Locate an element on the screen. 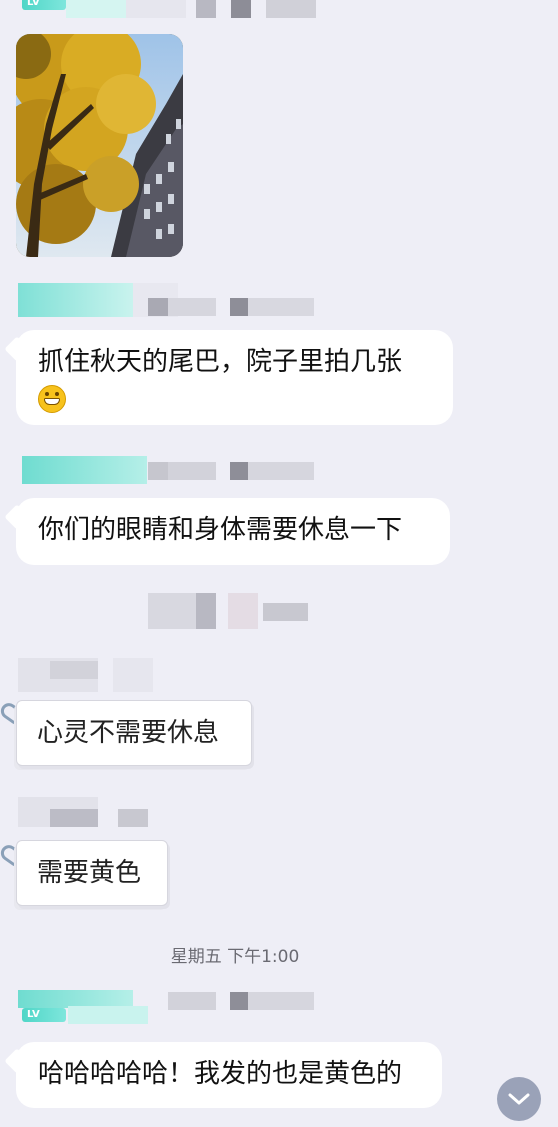  scroll-to-bottom-button is located at coordinates (519, 1099).